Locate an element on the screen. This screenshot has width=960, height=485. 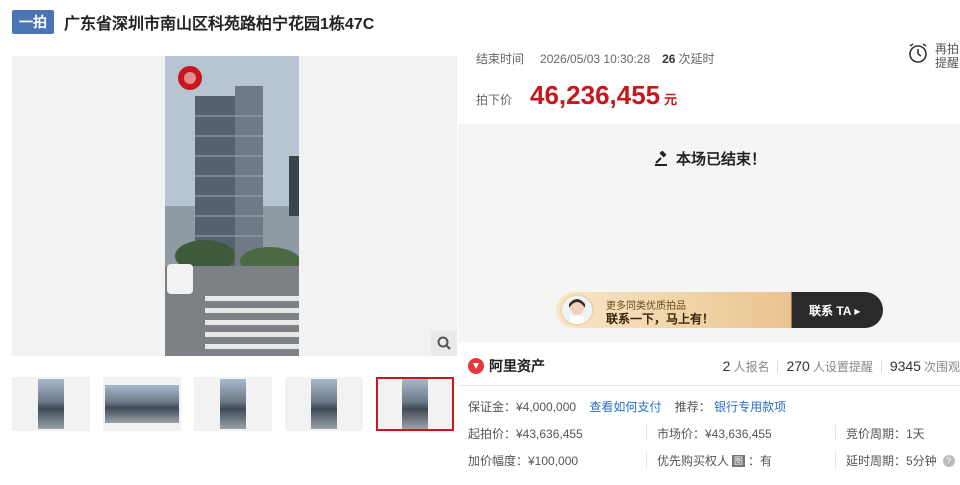
bidding-cycle: 竞价周期：1天 is located at coordinates (885, 434).